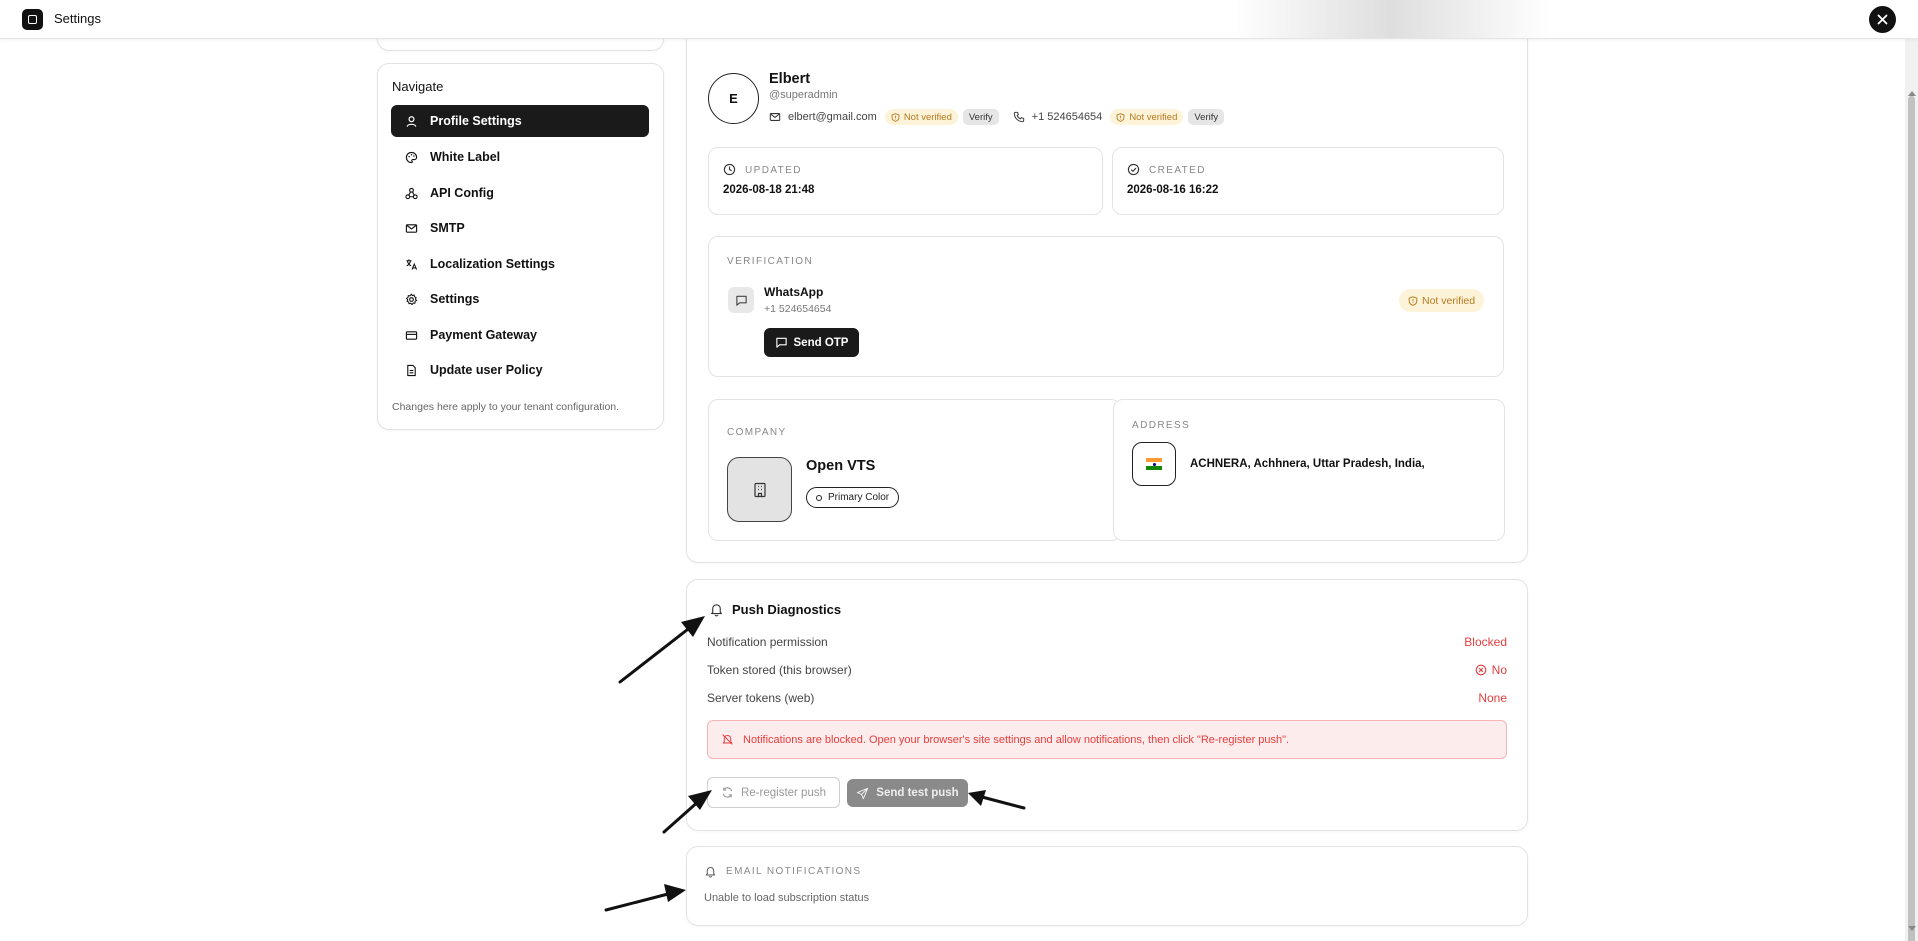 The image size is (1918, 941). What do you see at coordinates (794, 292) in the screenshot?
I see `verification-channel: WhatsApp` at bounding box center [794, 292].